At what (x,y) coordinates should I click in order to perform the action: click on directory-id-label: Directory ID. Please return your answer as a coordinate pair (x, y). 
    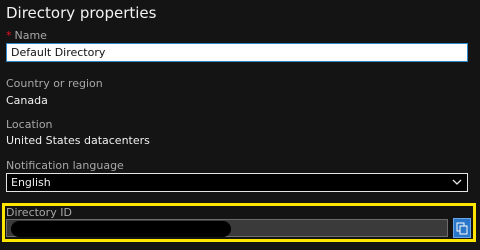
    Looking at the image, I should click on (39, 212).